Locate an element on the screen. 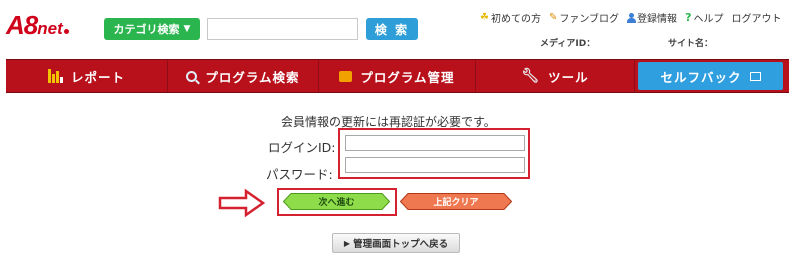  chevron-down-icon: ▼ is located at coordinates (187, 29).